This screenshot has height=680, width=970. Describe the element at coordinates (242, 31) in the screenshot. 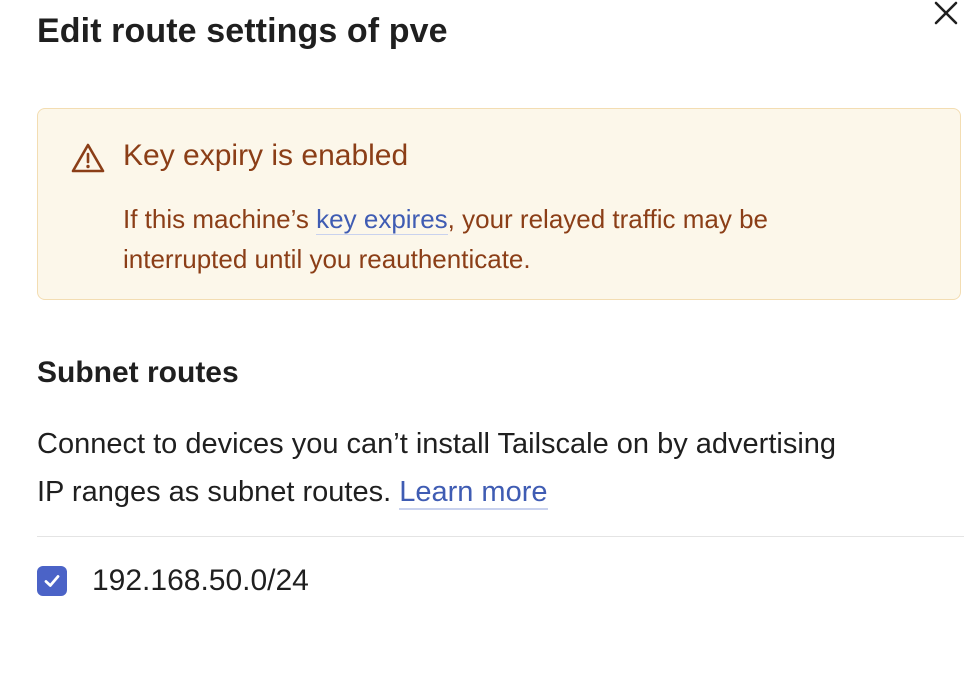

I see `dialog-title: Edit route settings of pve` at that location.